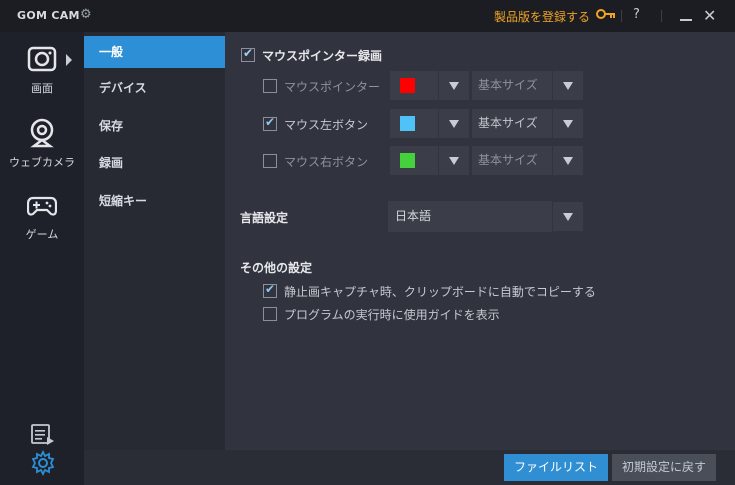 The width and height of the screenshot is (735, 485). I want to click on reset-defaults-button: 初期設定に戻す, so click(664, 467).